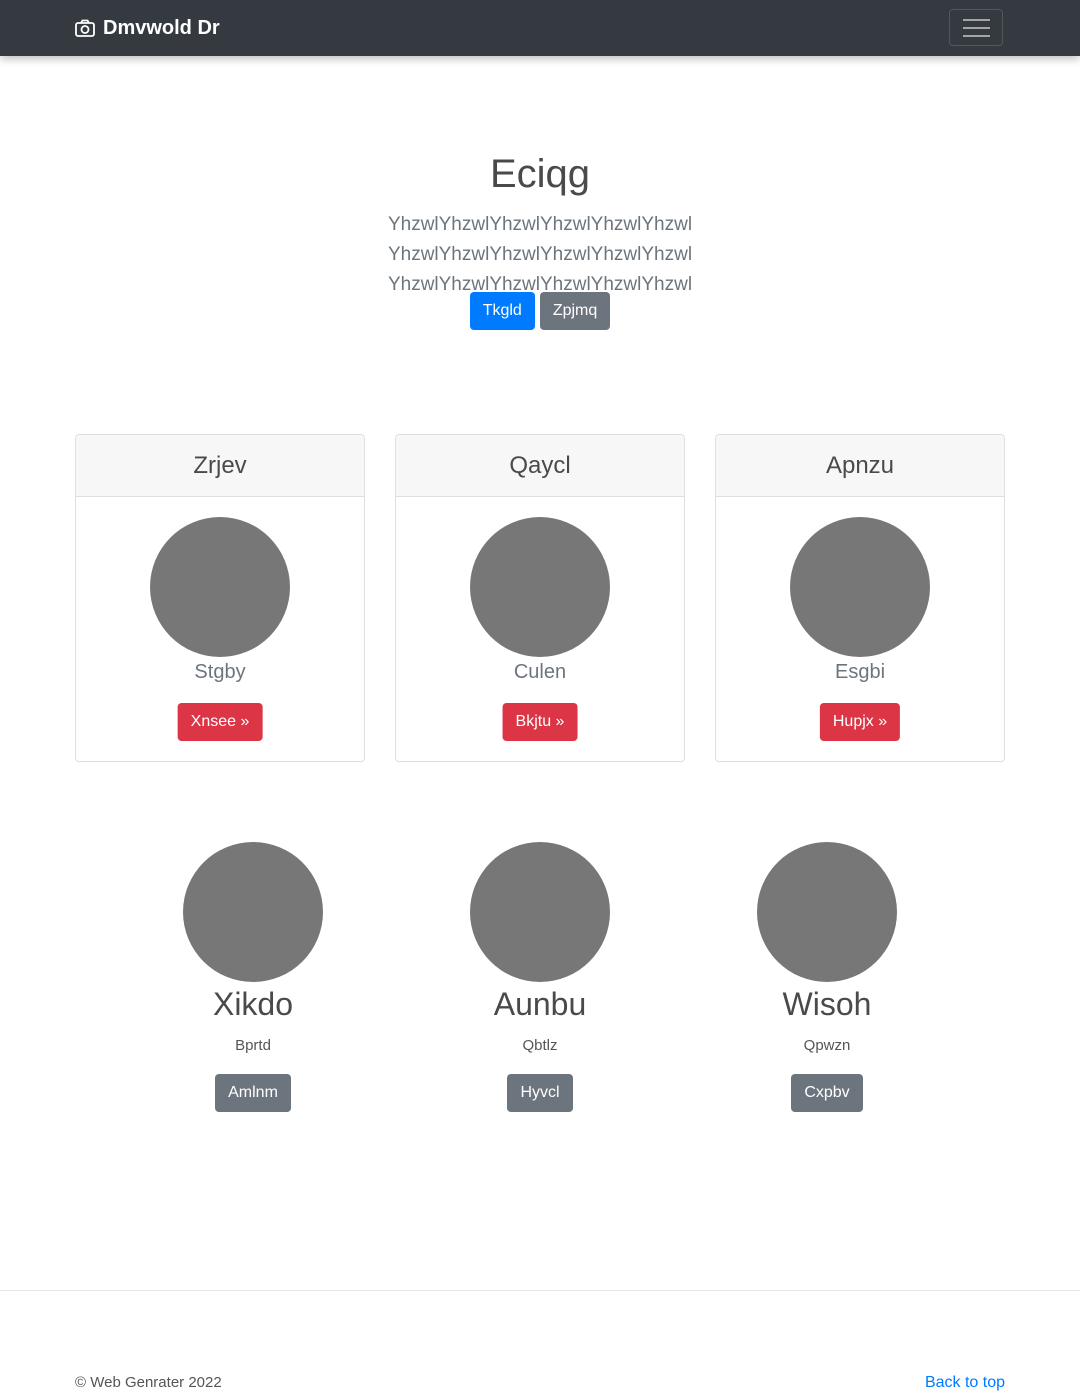 The image size is (1080, 1395). I want to click on back-to-top-link: Back to top, so click(965, 1383).